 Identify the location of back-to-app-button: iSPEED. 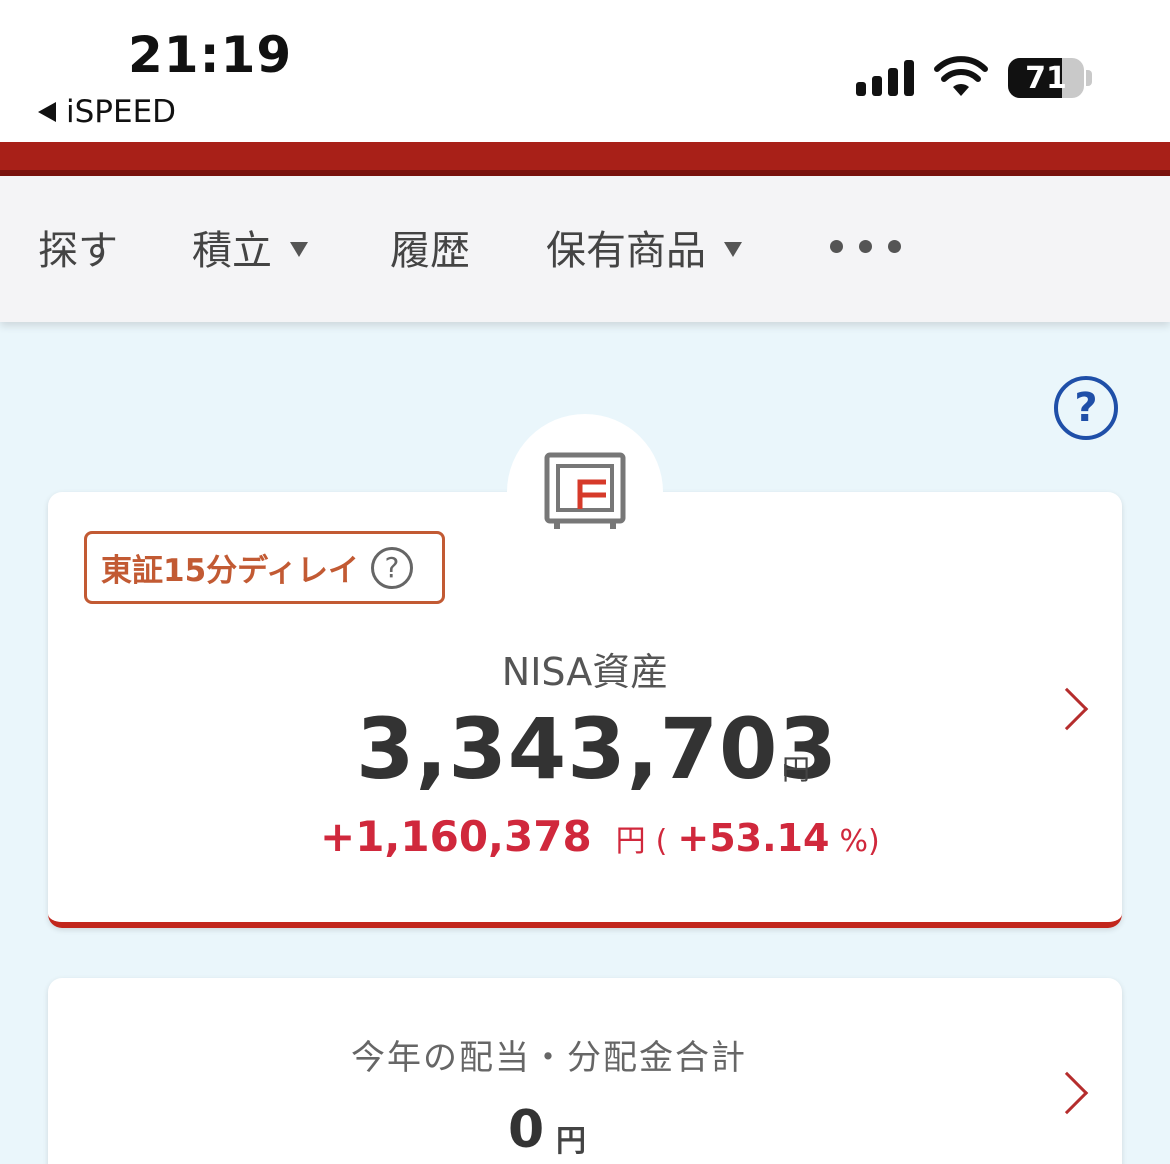
(107, 112).